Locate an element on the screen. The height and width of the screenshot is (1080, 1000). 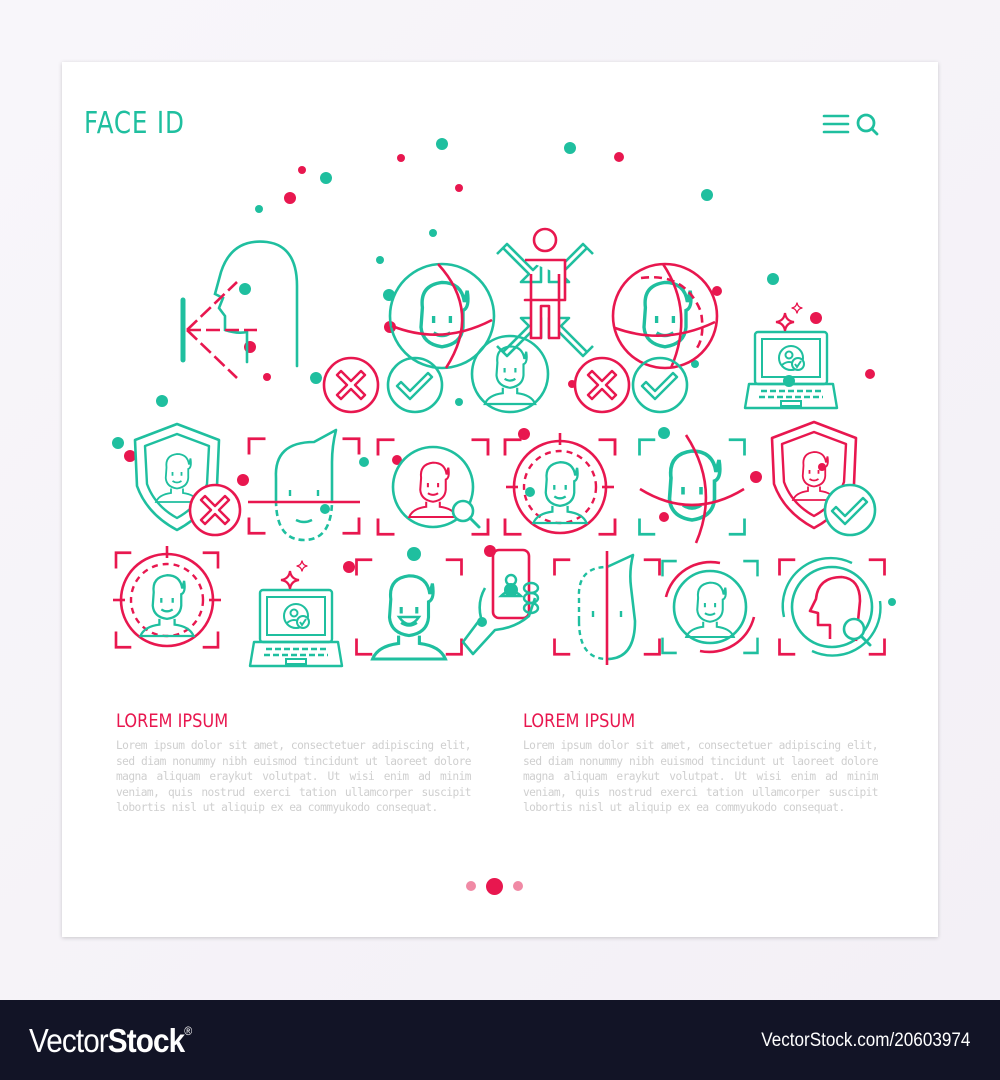
approve-check-icon is located at coordinates (415, 385).